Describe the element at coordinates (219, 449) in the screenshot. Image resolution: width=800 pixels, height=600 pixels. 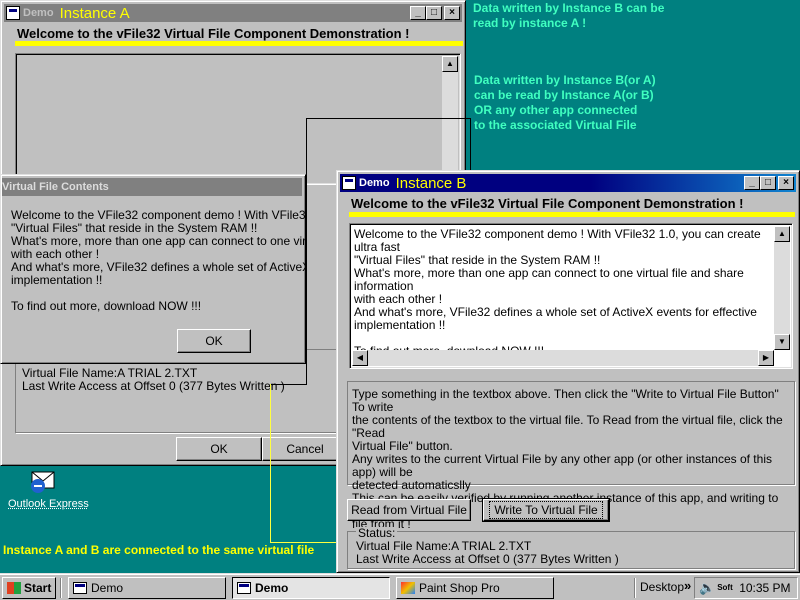
I see `ok-button: OK` at that location.